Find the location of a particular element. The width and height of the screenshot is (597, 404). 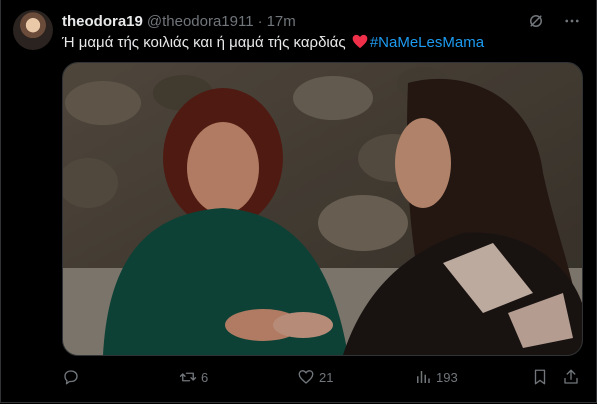

more-icon is located at coordinates (572, 21).